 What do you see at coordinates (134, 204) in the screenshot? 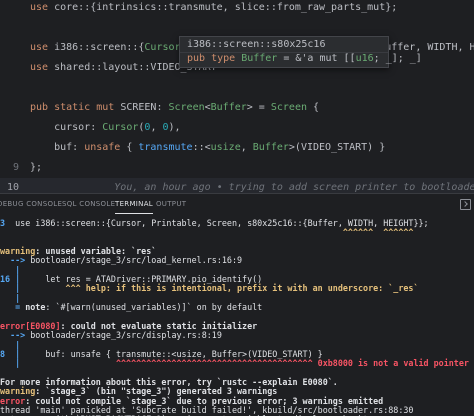
I see `tab-terminal: TERMINAL` at bounding box center [134, 204].